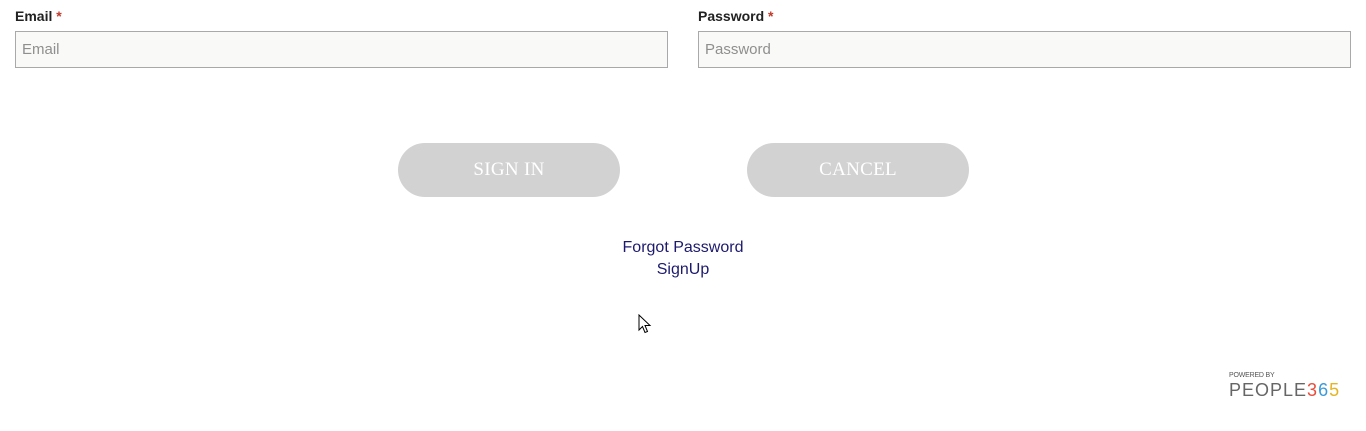 This screenshot has height=431, width=1366. I want to click on email-field-group: Email *, so click(341, 38).